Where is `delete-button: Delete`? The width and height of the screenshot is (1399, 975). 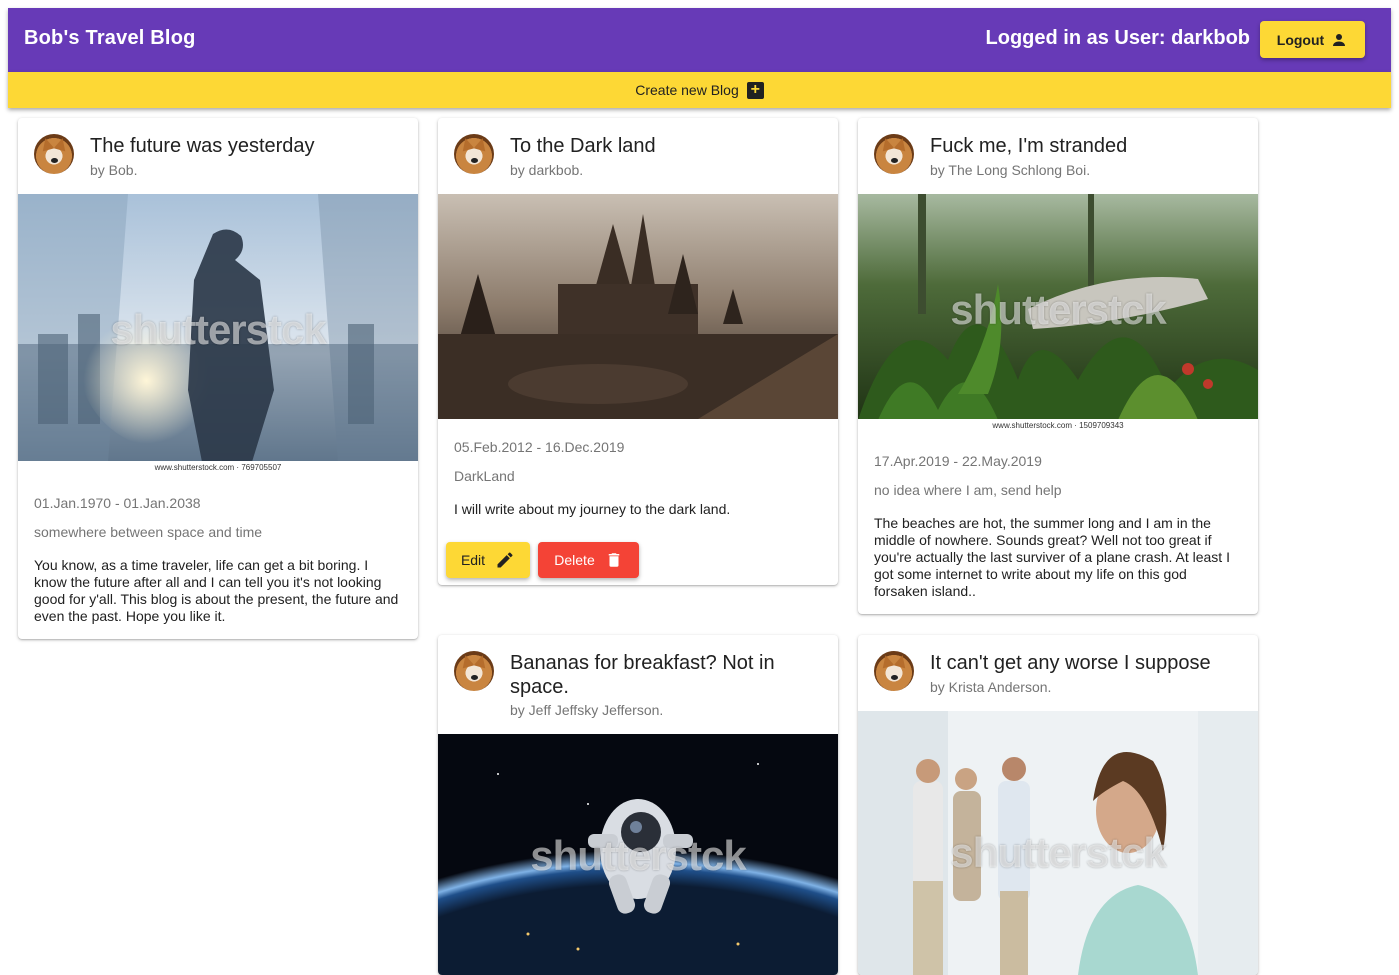
delete-button: Delete is located at coordinates (588, 560).